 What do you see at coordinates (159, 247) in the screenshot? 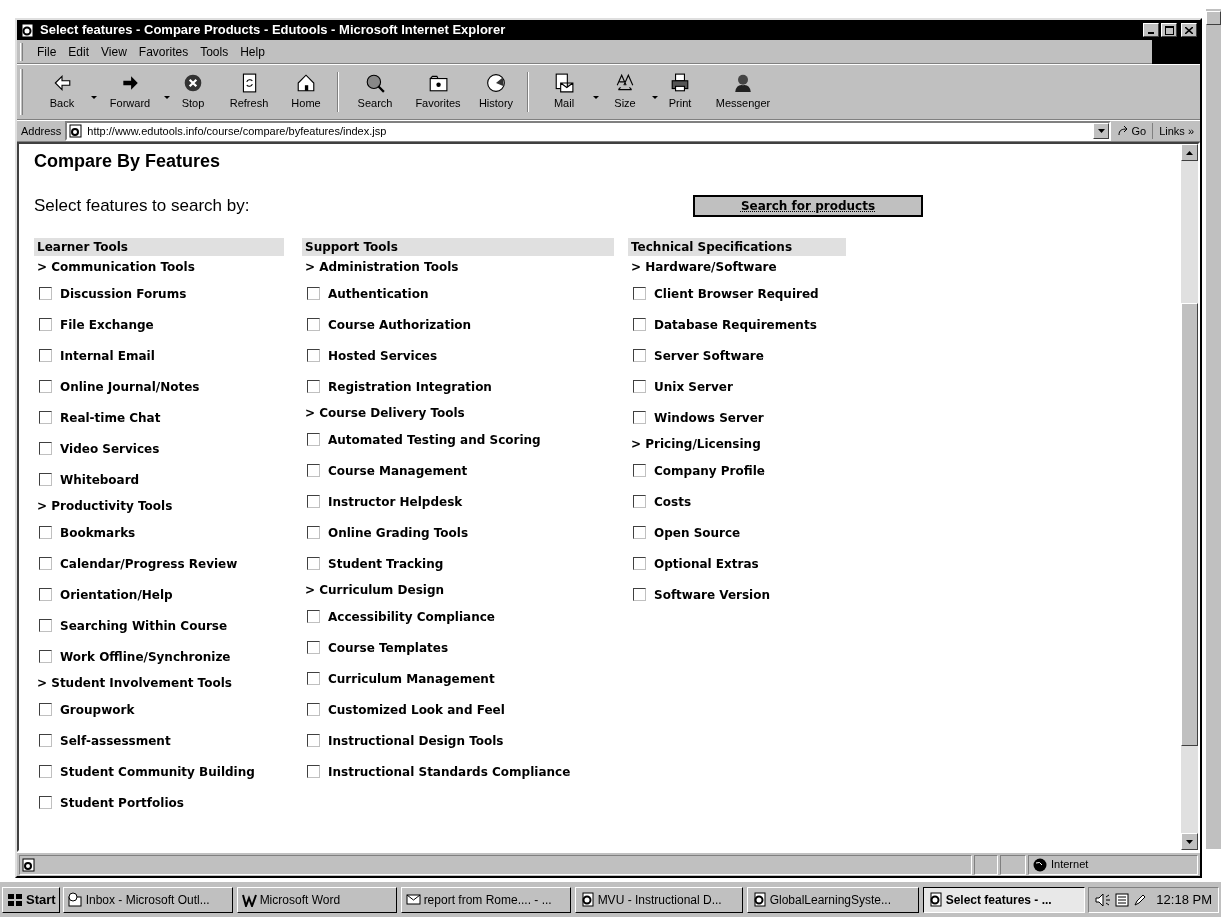
I see `column-header: Learner Tools` at bounding box center [159, 247].